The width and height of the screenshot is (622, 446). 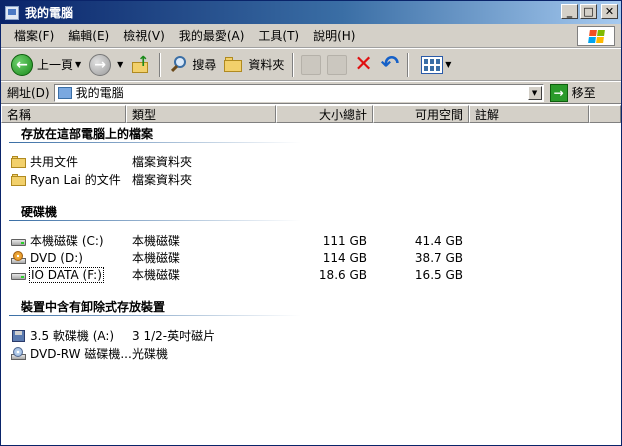 I want to click on back-dropdown-icon: ▼, so click(x=78, y=64).